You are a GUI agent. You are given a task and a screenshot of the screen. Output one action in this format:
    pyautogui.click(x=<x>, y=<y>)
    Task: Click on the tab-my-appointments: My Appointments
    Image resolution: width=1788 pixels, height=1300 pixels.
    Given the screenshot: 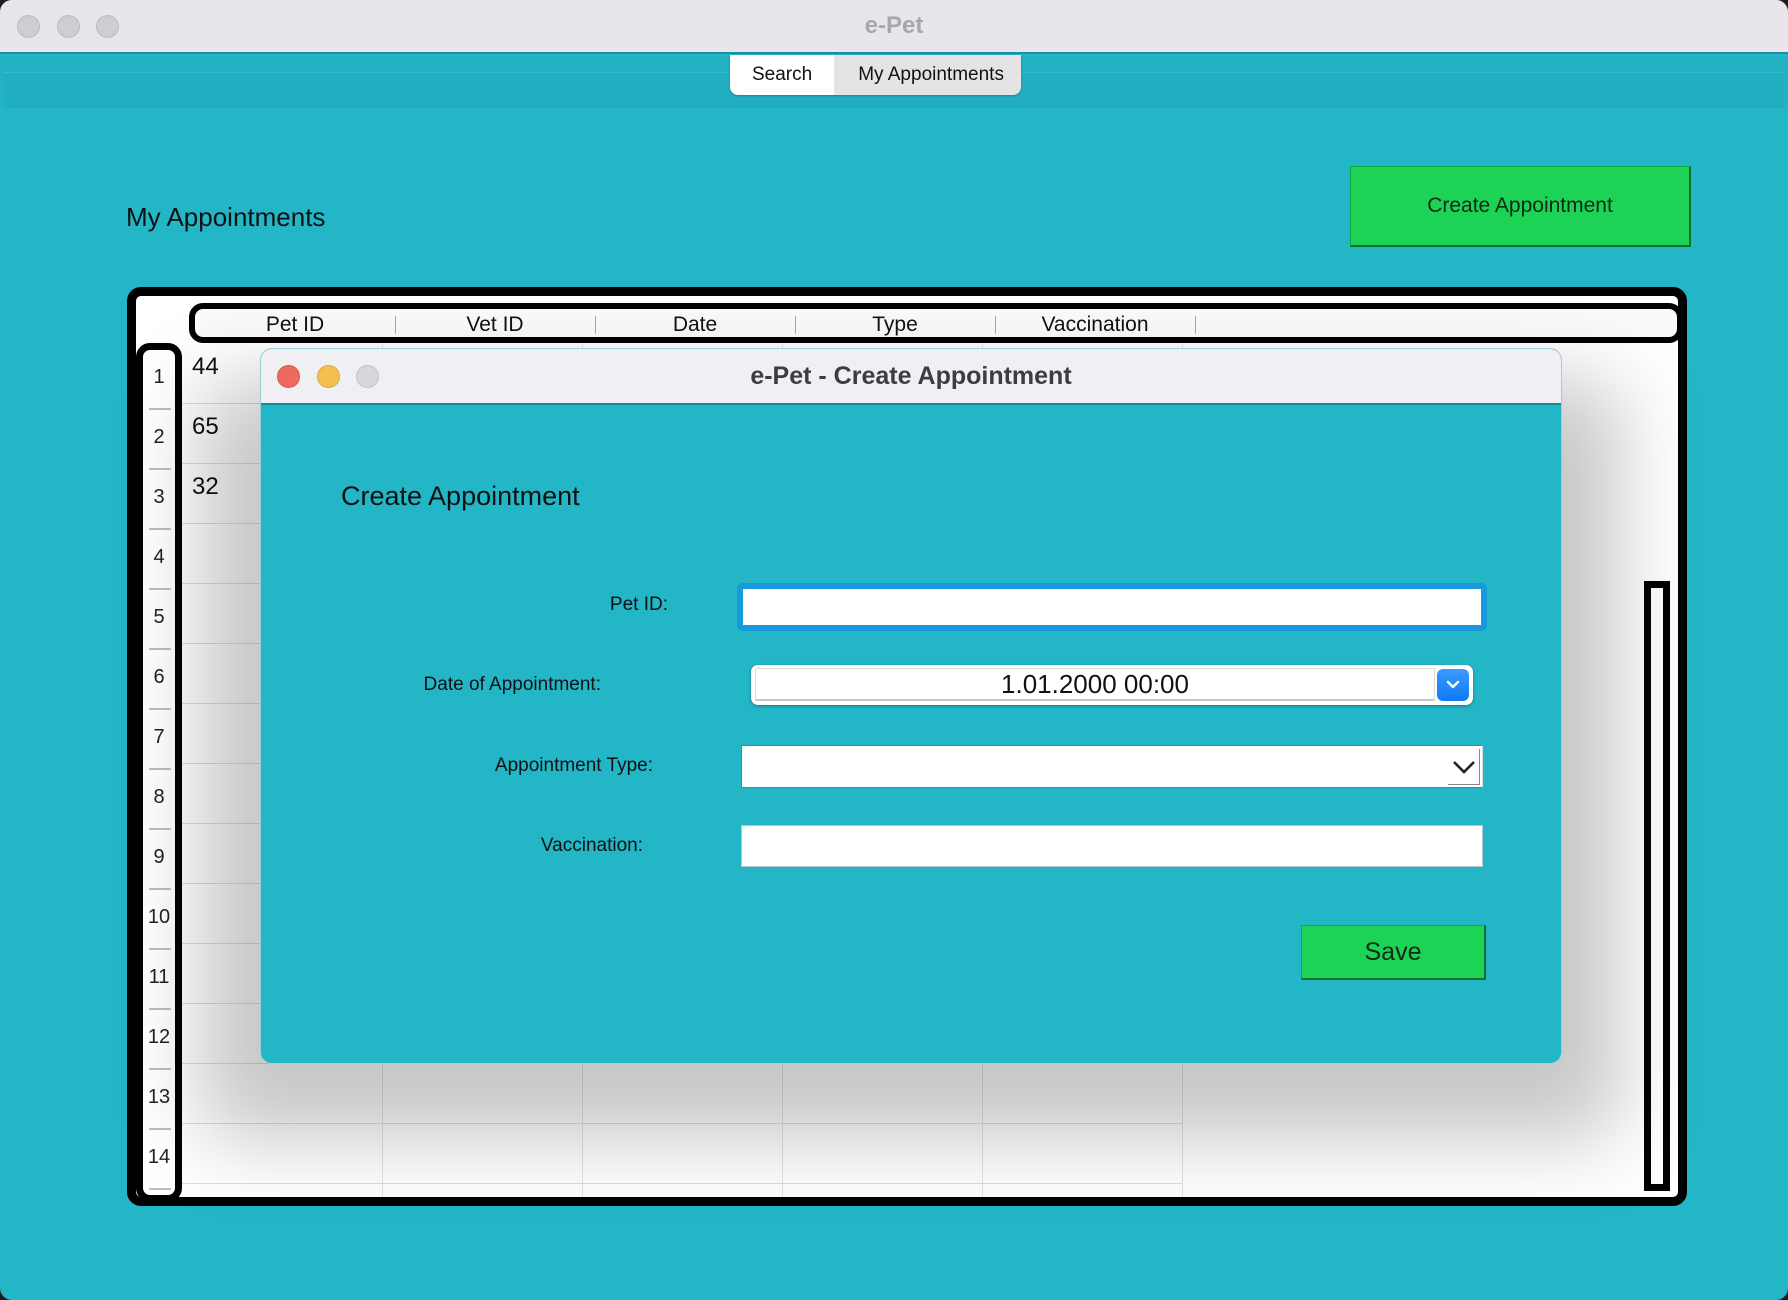 What is the action you would take?
    pyautogui.click(x=927, y=75)
    